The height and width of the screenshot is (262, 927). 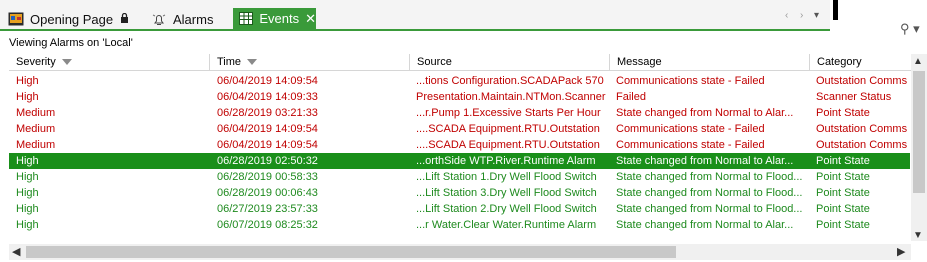 I want to click on cell-message: Failed, so click(x=631, y=97).